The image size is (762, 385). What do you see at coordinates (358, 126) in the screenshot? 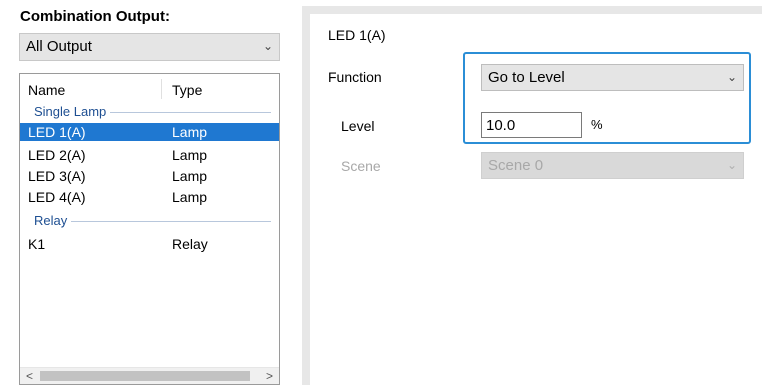
I see `level-label: Level` at bounding box center [358, 126].